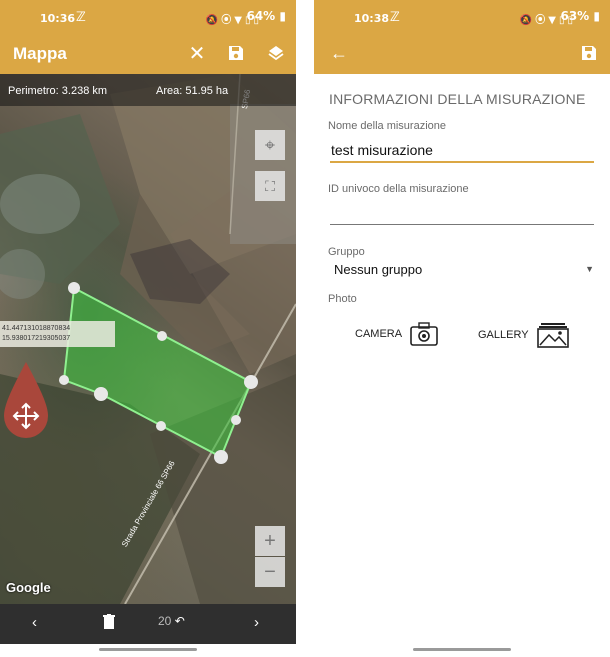 The image size is (610, 657). I want to click on status-time: 10:38, so click(372, 18).